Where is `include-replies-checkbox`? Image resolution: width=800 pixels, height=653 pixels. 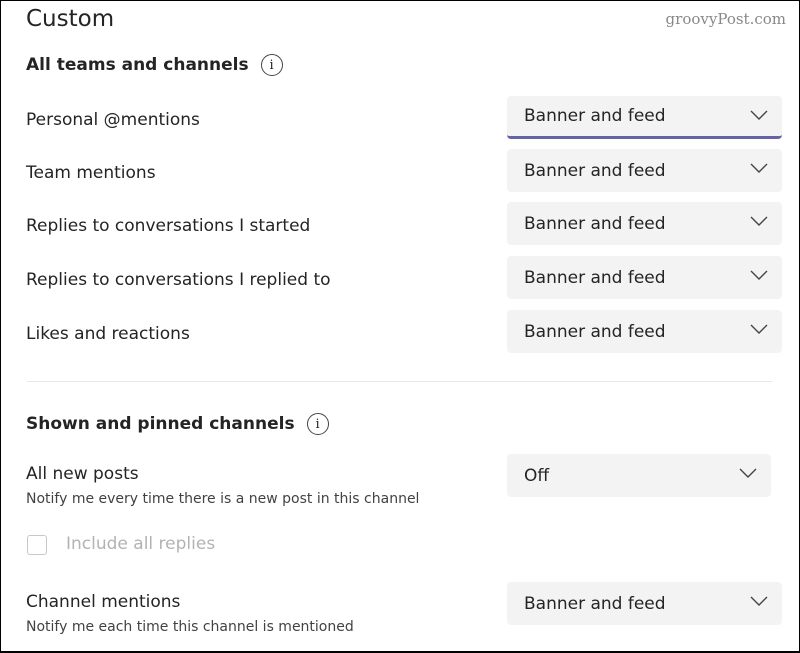
include-replies-checkbox is located at coordinates (37, 545).